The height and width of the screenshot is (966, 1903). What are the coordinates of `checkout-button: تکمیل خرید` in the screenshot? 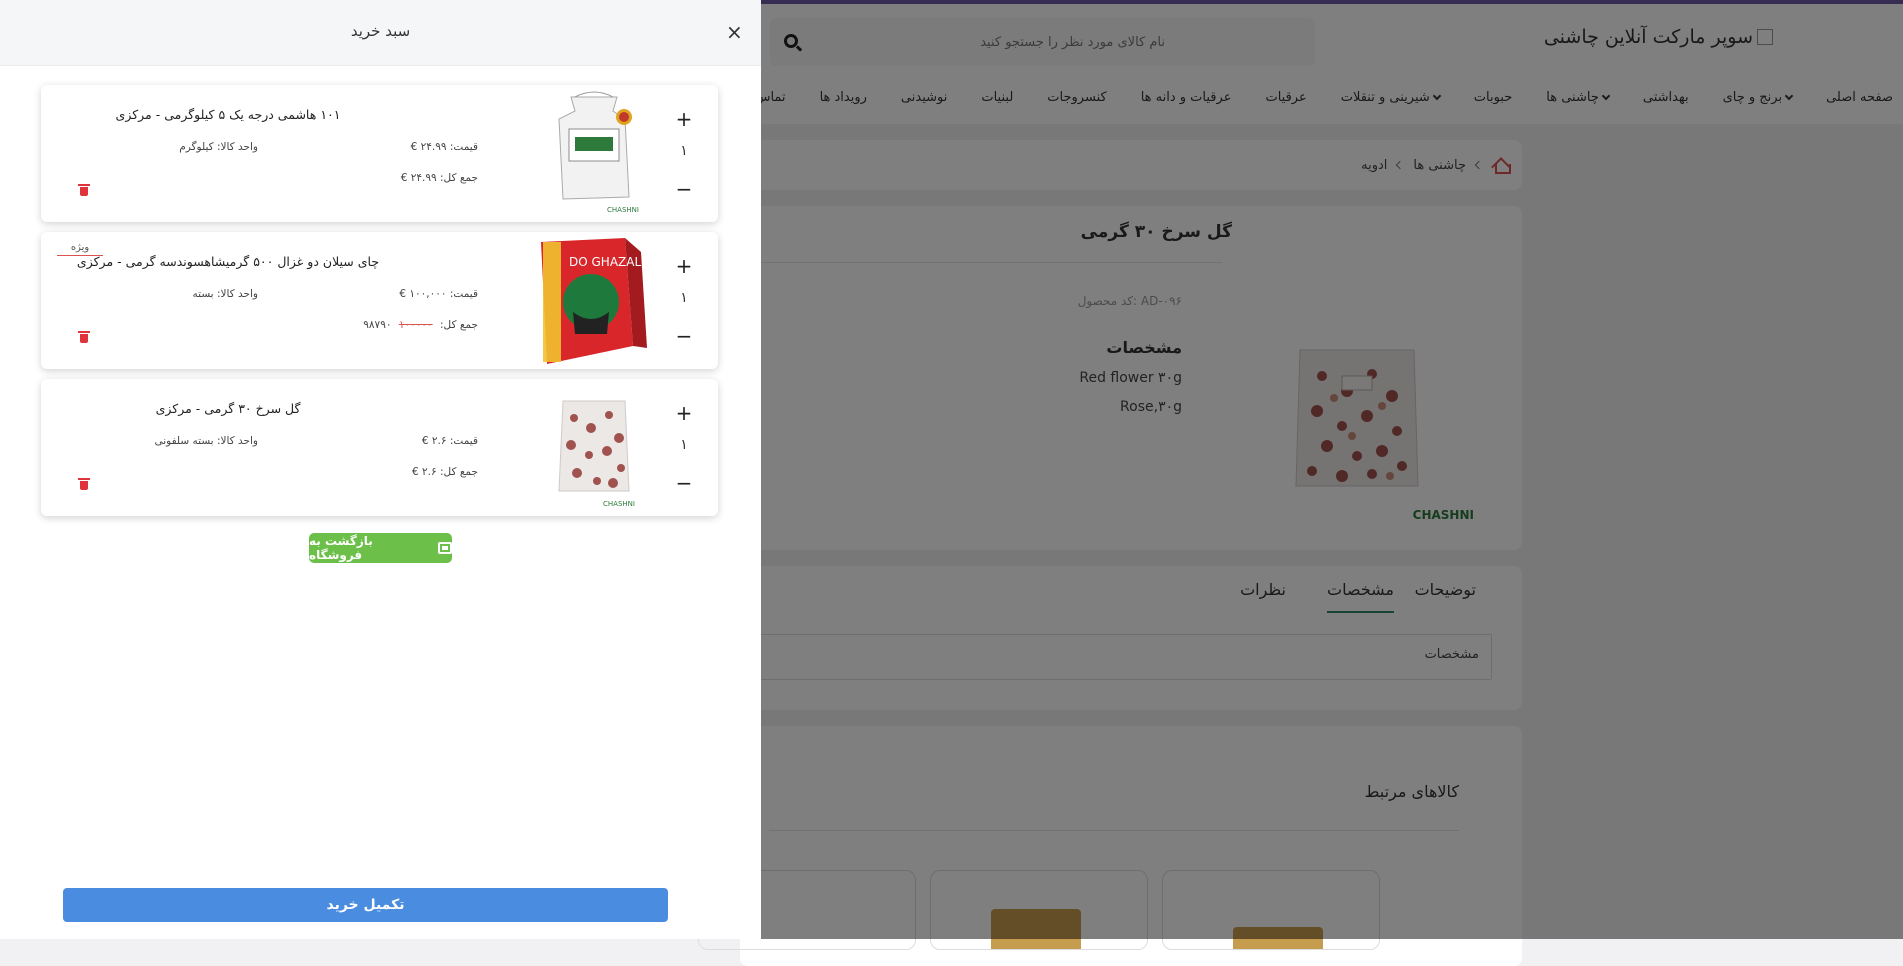 It's located at (365, 905).